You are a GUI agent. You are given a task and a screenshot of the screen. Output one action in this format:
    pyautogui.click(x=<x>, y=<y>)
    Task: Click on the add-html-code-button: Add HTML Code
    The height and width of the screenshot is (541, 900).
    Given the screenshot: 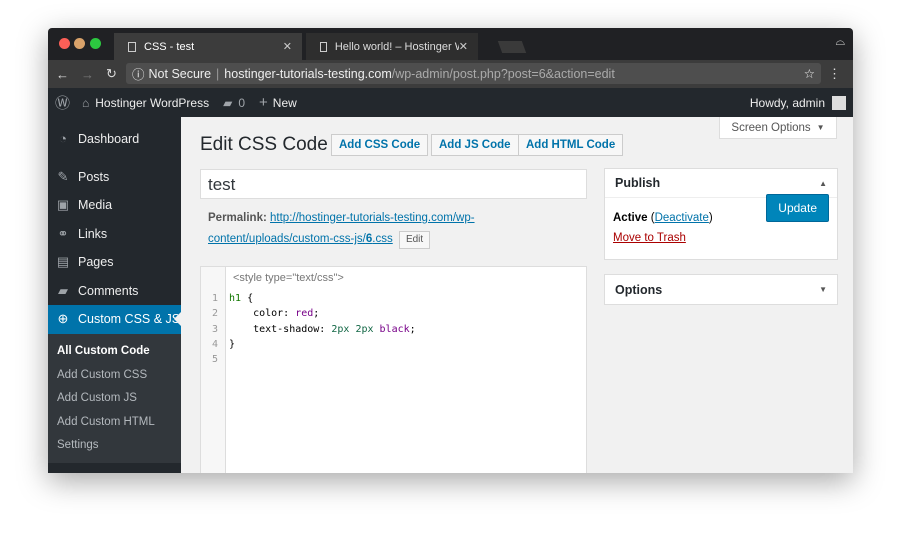 What is the action you would take?
    pyautogui.click(x=571, y=145)
    